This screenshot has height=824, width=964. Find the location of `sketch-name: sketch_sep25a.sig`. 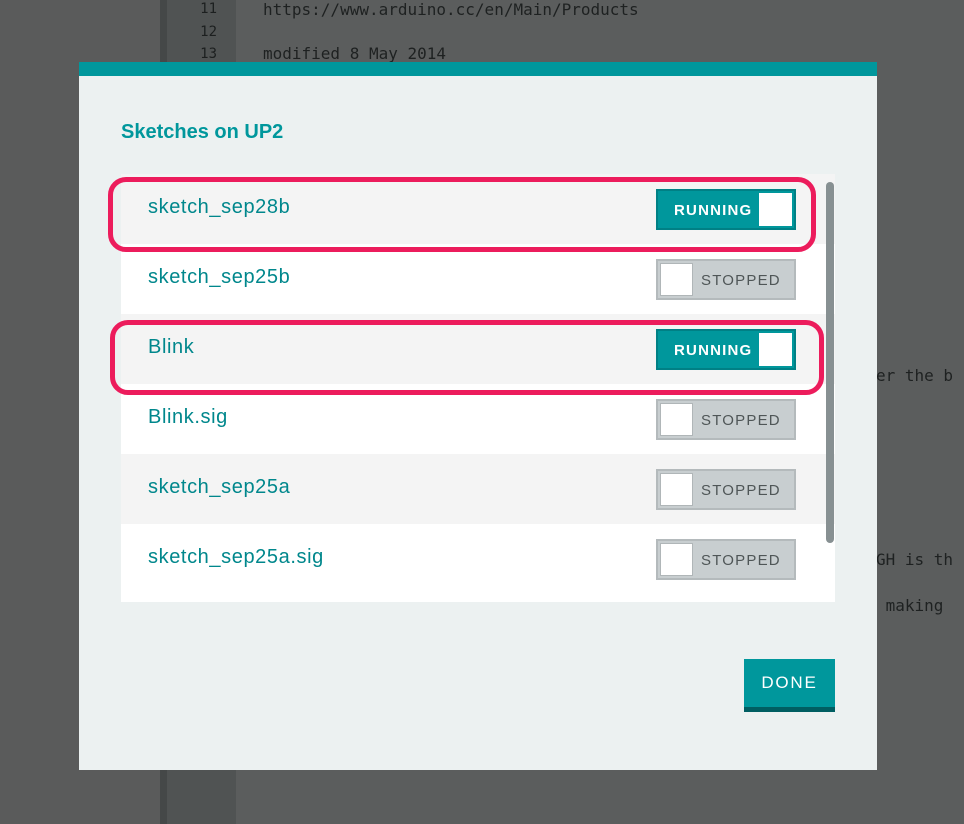

sketch-name: sketch_sep25a.sig is located at coordinates (236, 557).